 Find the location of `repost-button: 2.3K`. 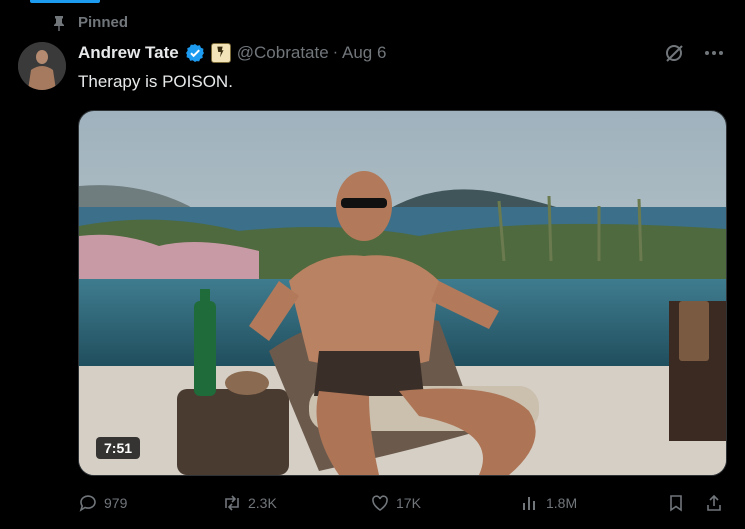

repost-button: 2.3K is located at coordinates (249, 503).